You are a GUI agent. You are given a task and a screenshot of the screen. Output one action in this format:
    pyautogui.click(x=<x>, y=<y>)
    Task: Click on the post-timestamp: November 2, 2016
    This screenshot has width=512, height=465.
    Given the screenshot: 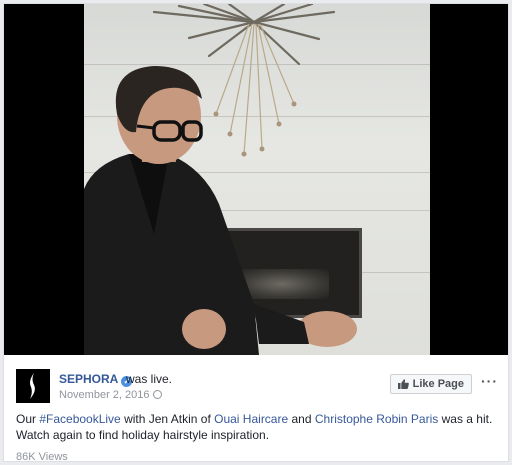 What is the action you would take?
    pyautogui.click(x=110, y=395)
    